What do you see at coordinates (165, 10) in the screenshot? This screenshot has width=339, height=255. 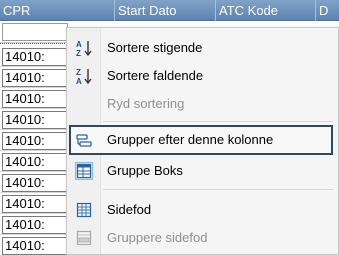 I see `column-header-start-dato: Start Dato` at bounding box center [165, 10].